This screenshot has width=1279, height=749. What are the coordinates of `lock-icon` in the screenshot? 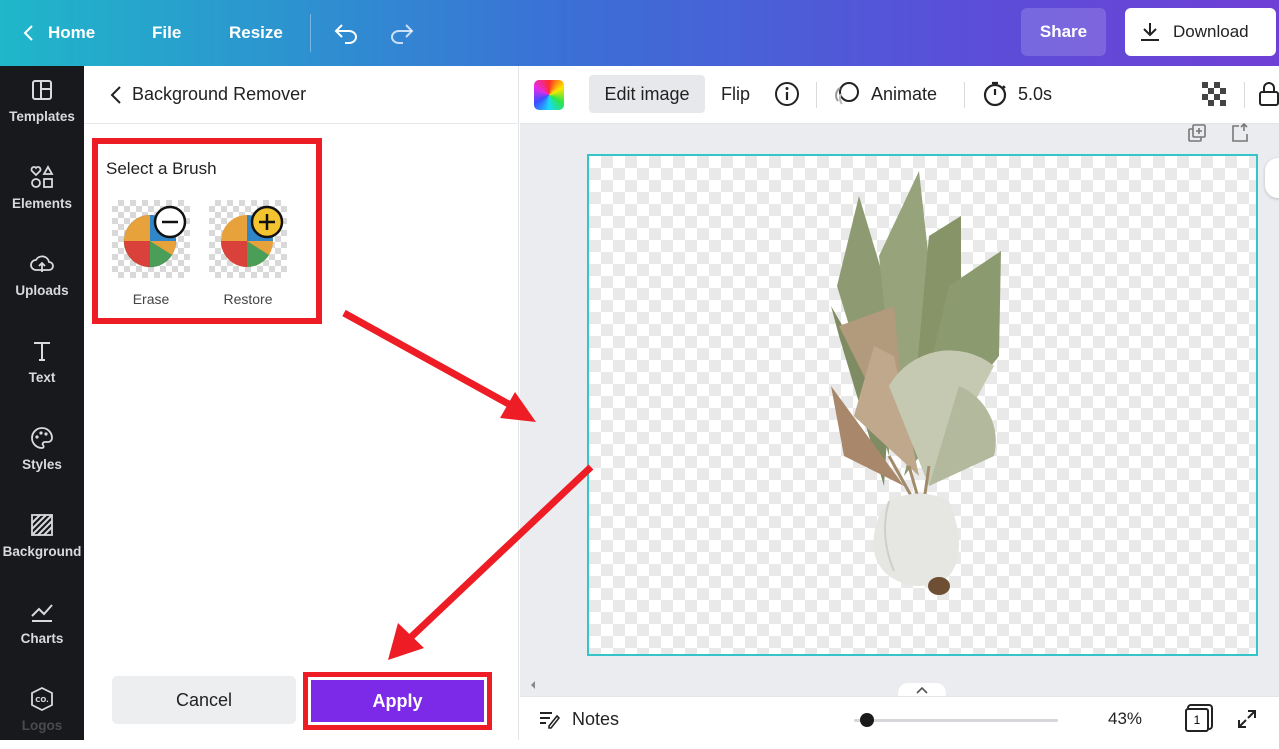 It's located at (1269, 94).